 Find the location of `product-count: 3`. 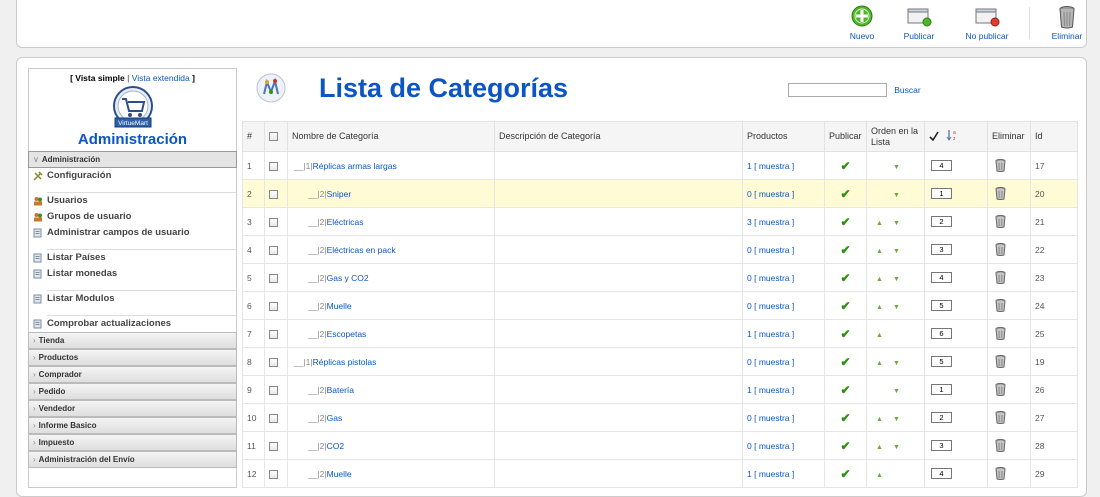

product-count: 3 is located at coordinates (749, 222).